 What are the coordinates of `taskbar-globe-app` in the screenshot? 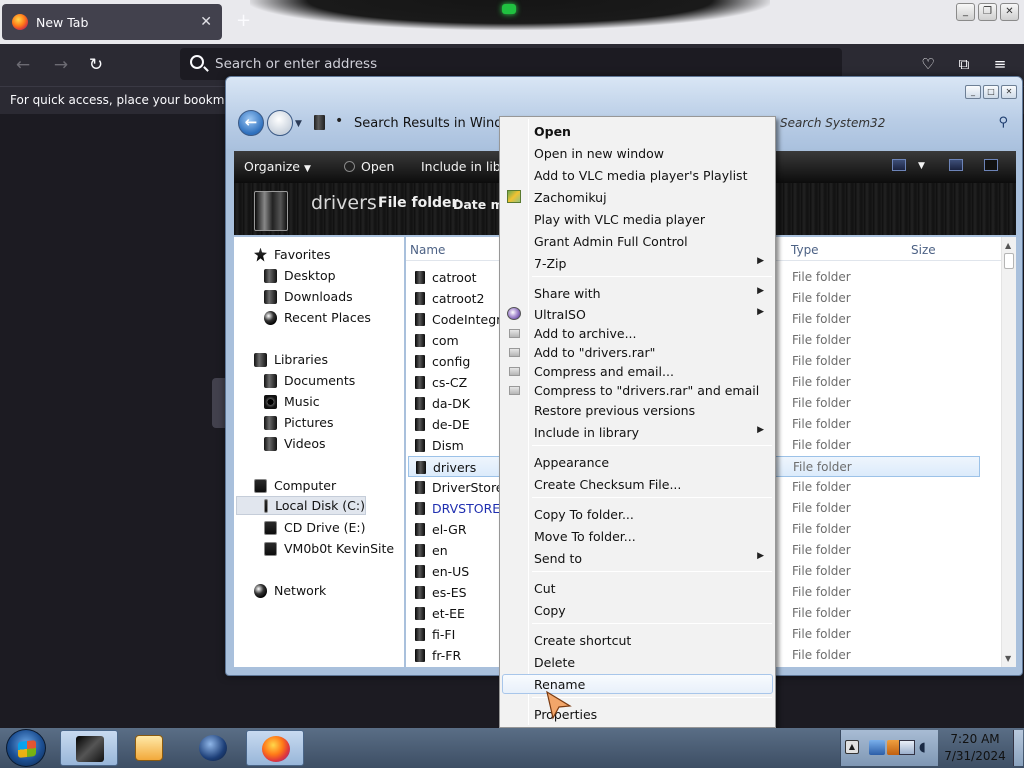 It's located at (213, 748).